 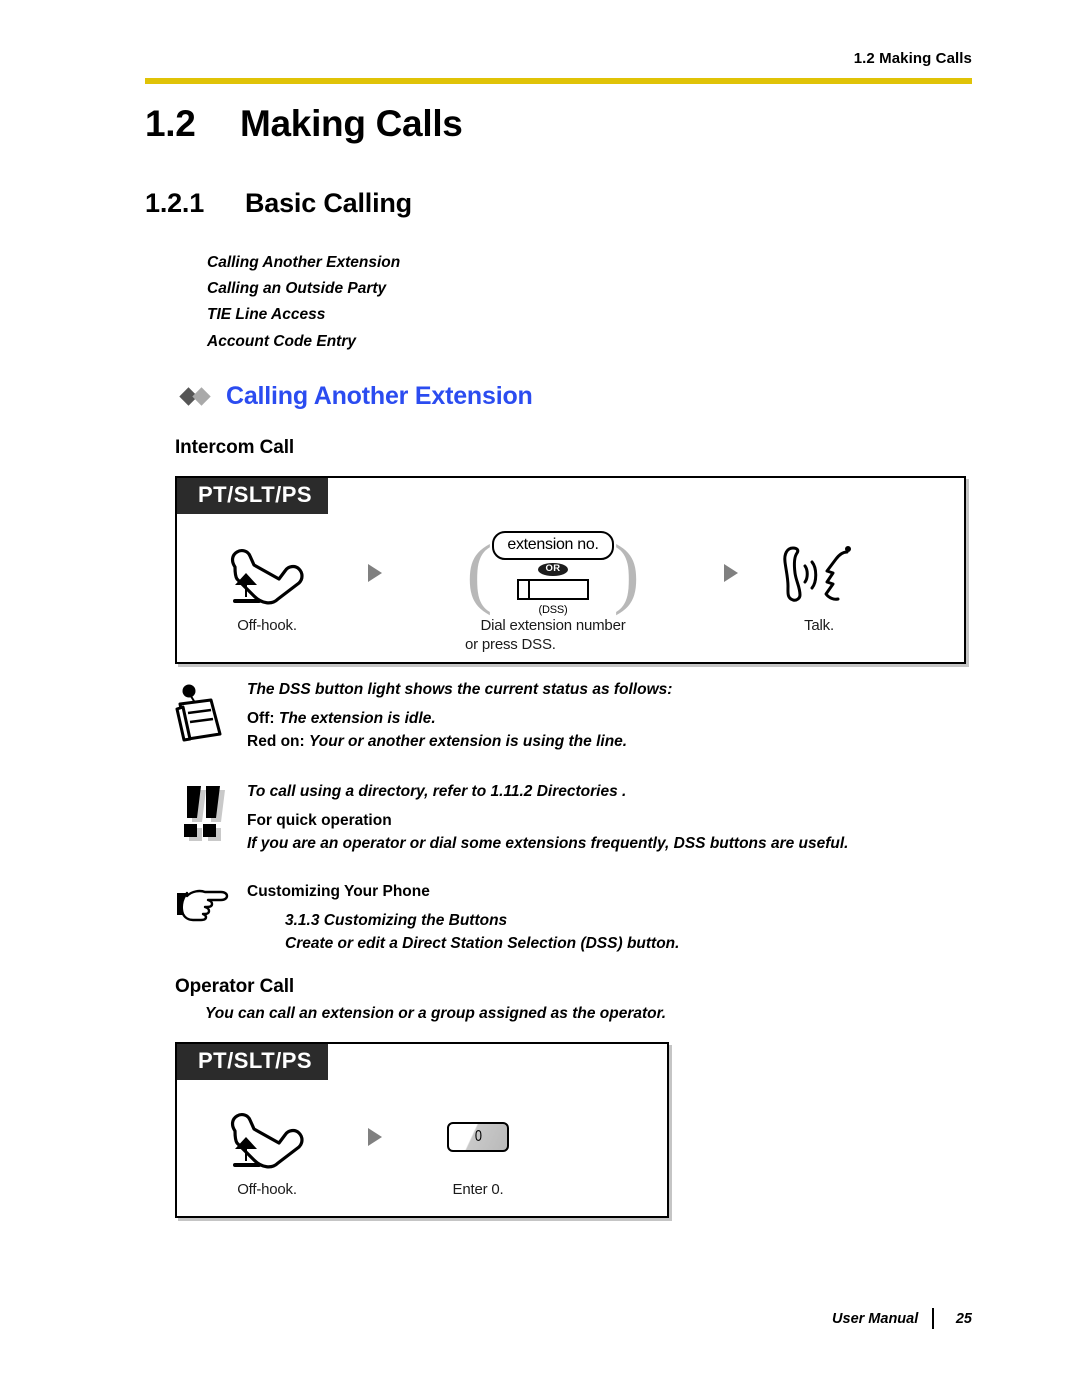 What do you see at coordinates (553, 609) in the screenshot?
I see `dss-key-label: (DSS)` at bounding box center [553, 609].